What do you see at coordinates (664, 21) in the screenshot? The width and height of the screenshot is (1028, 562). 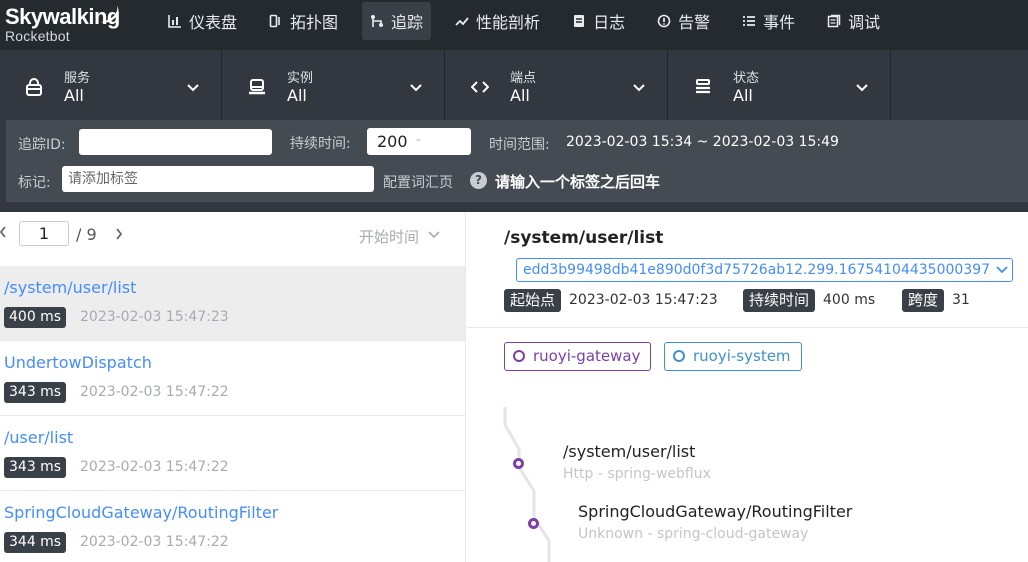 I see `alarm-icon` at bounding box center [664, 21].